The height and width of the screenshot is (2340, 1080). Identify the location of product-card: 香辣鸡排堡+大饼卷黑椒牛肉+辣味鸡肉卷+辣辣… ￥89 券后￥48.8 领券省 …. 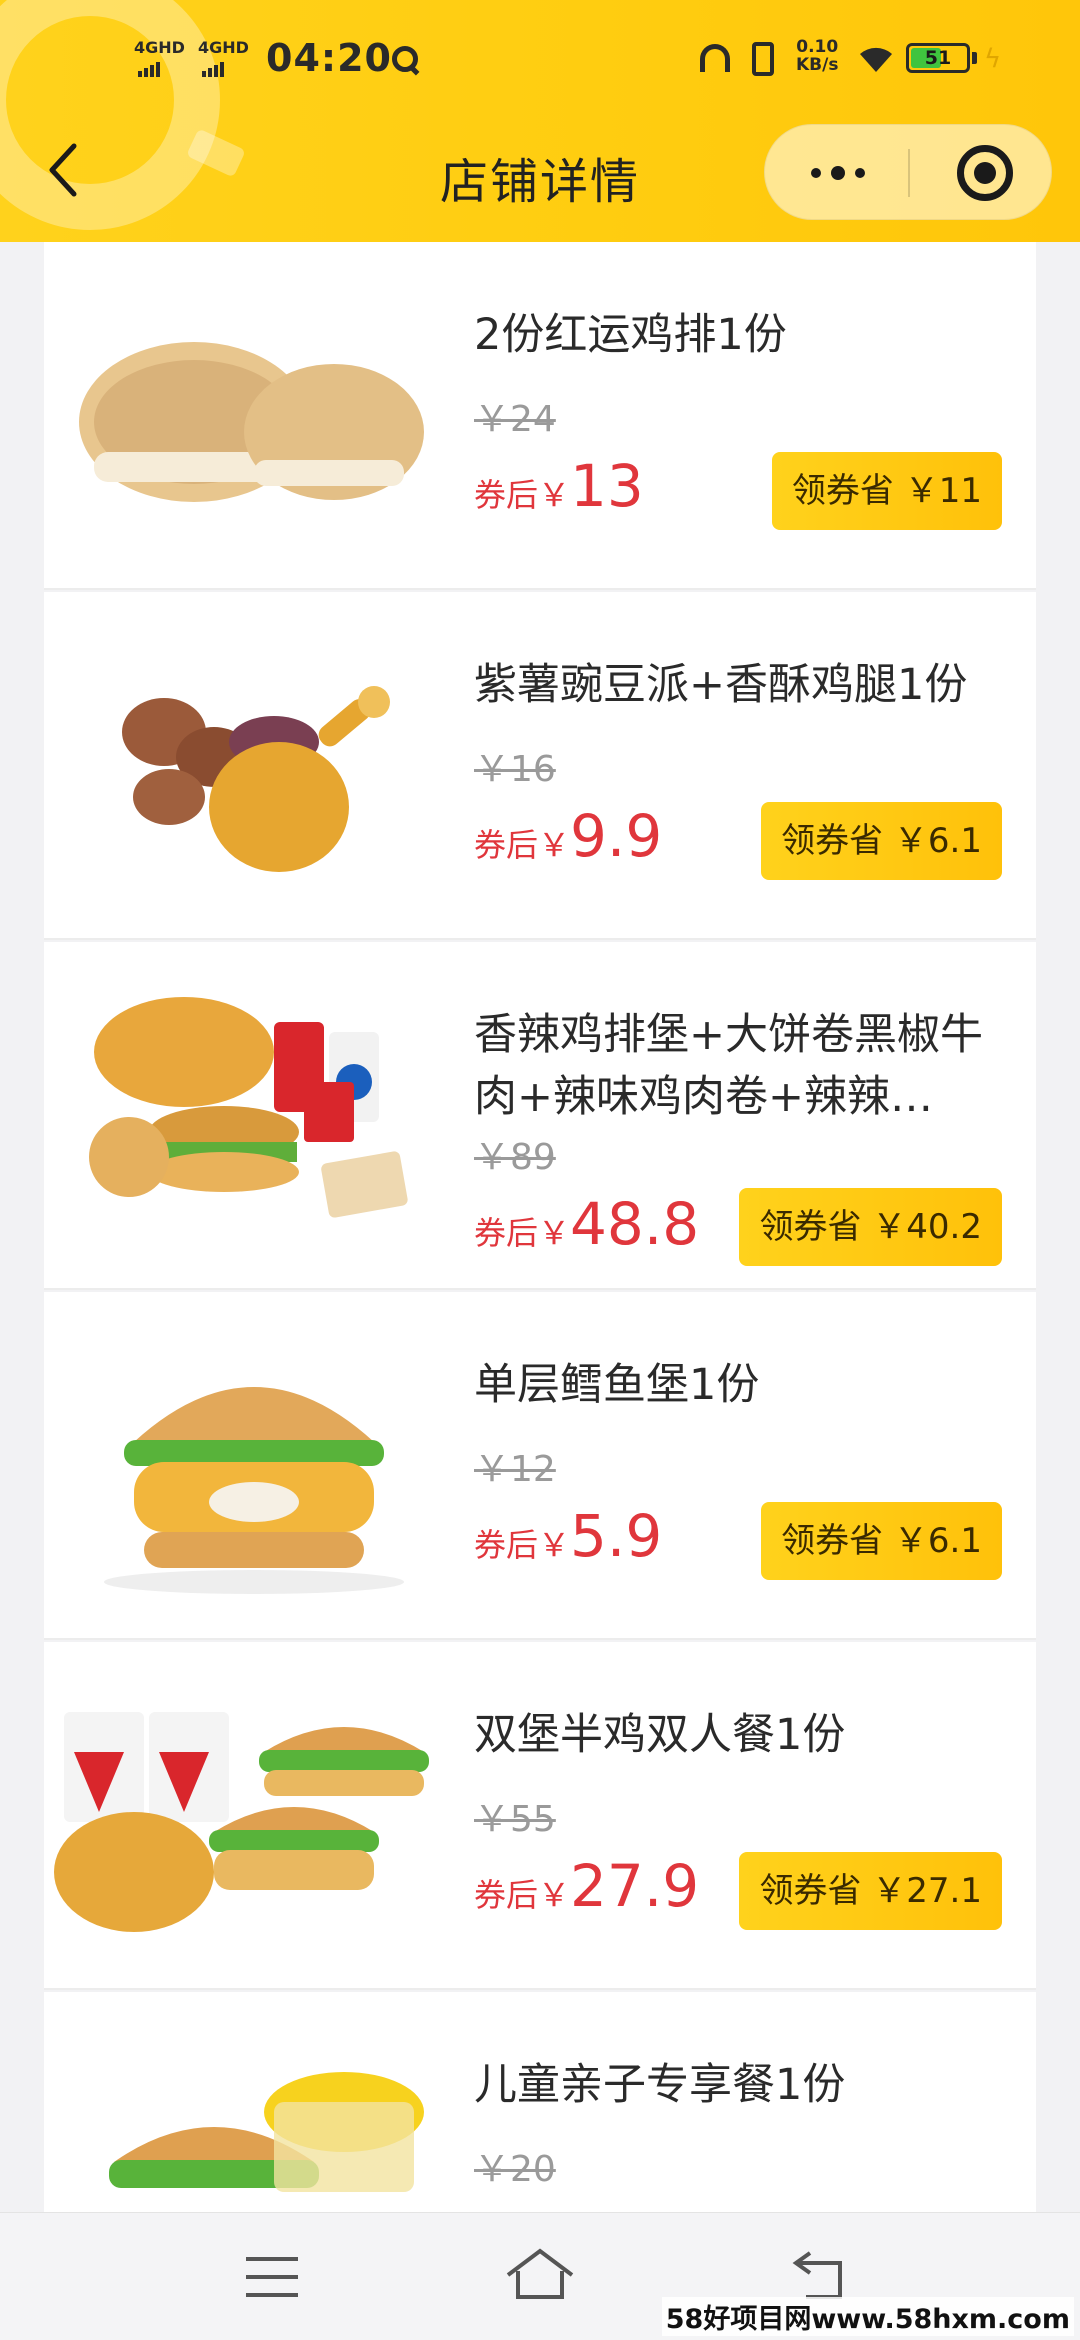
(540, 1116).